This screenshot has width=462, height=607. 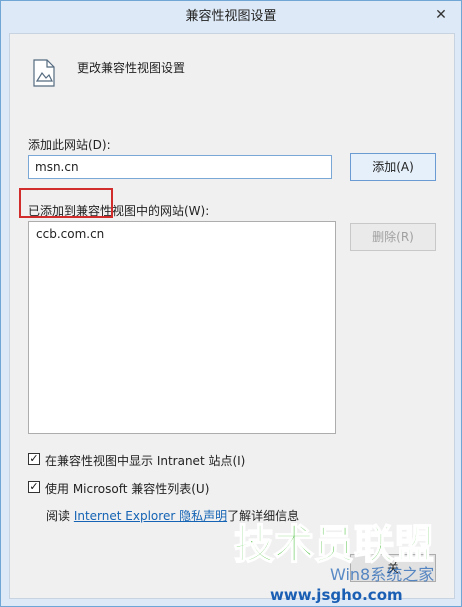 I want to click on title-bar: 兼容性视图设置 ✕, so click(x=231, y=17).